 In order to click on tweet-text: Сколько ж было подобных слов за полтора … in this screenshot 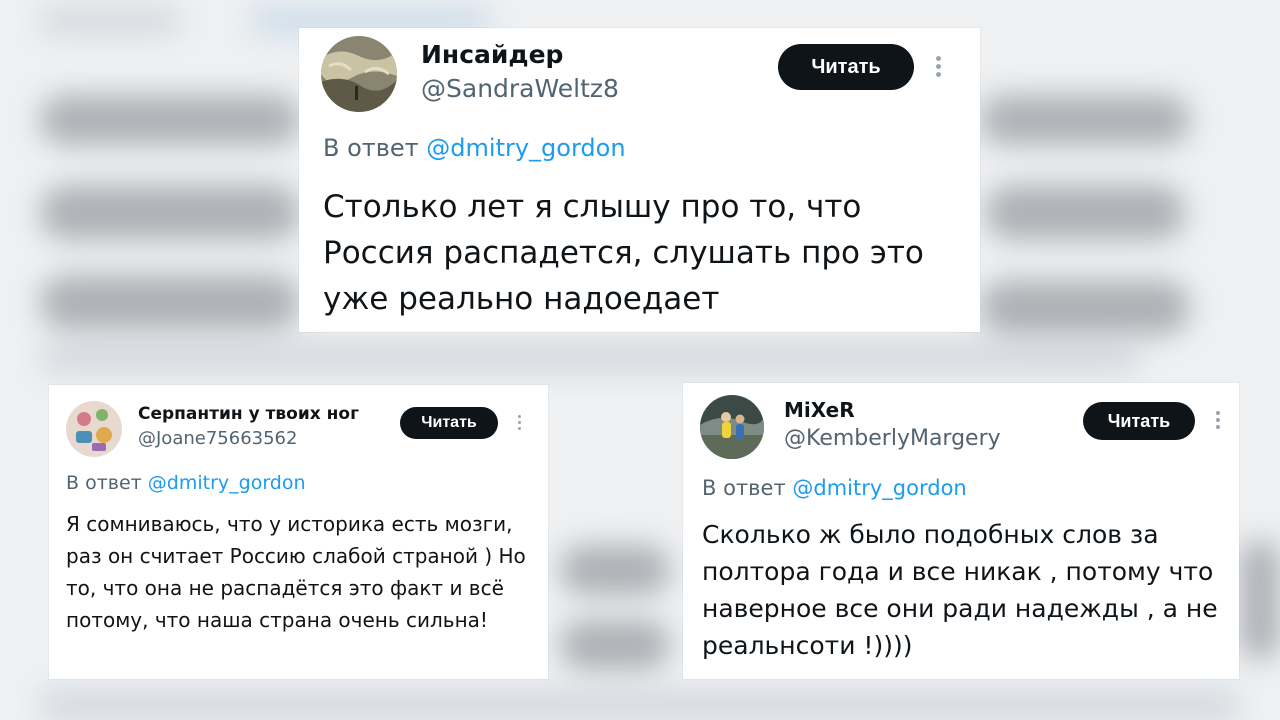, I will do `click(960, 590)`.